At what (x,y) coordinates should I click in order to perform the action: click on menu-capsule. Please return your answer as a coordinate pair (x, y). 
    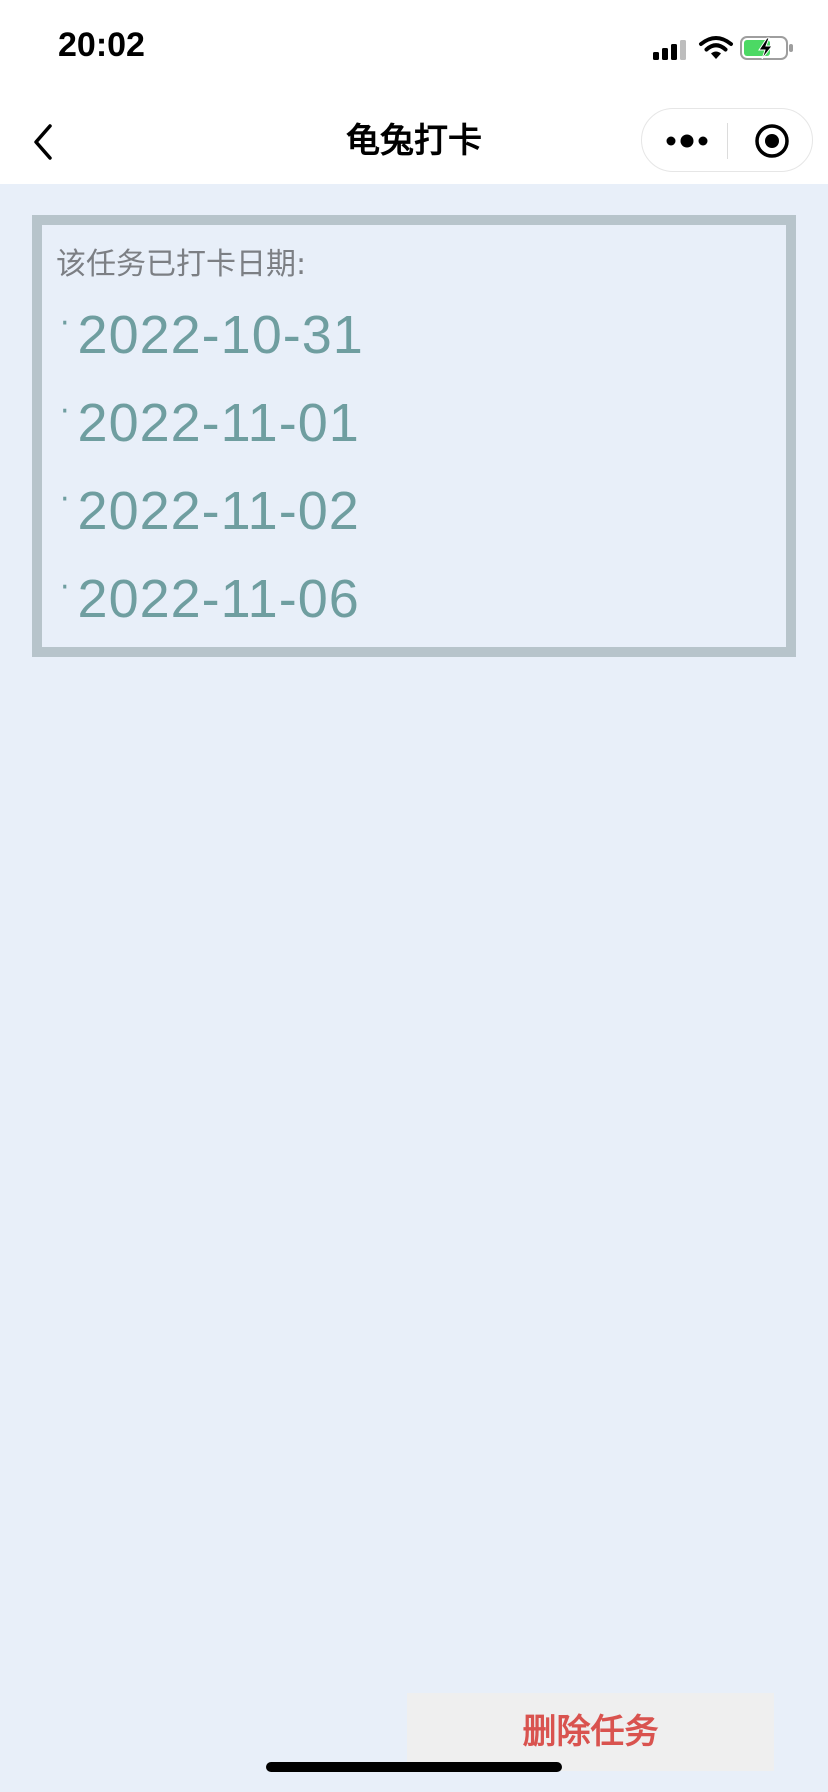
    Looking at the image, I should click on (727, 140).